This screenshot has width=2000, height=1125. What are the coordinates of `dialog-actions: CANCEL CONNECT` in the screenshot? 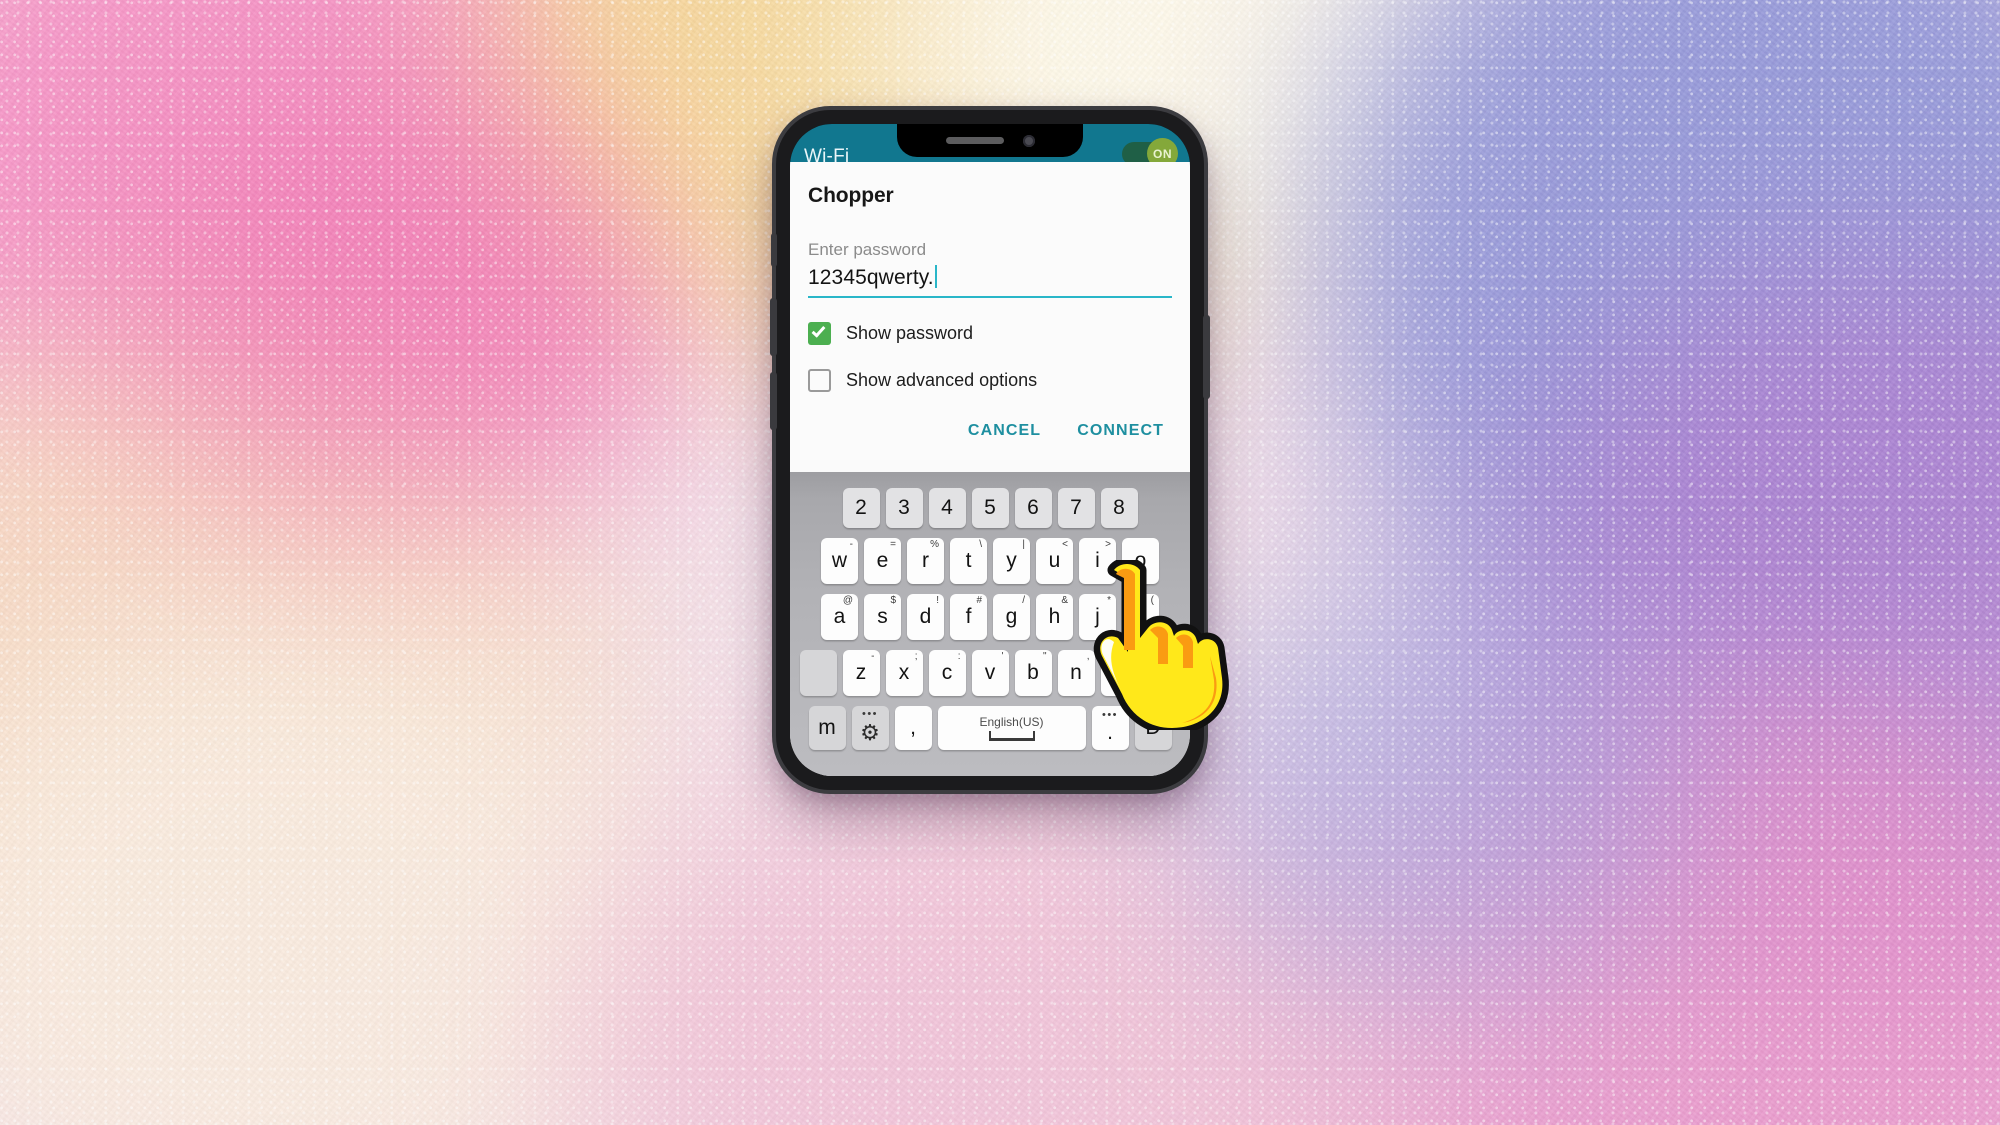 It's located at (990, 435).